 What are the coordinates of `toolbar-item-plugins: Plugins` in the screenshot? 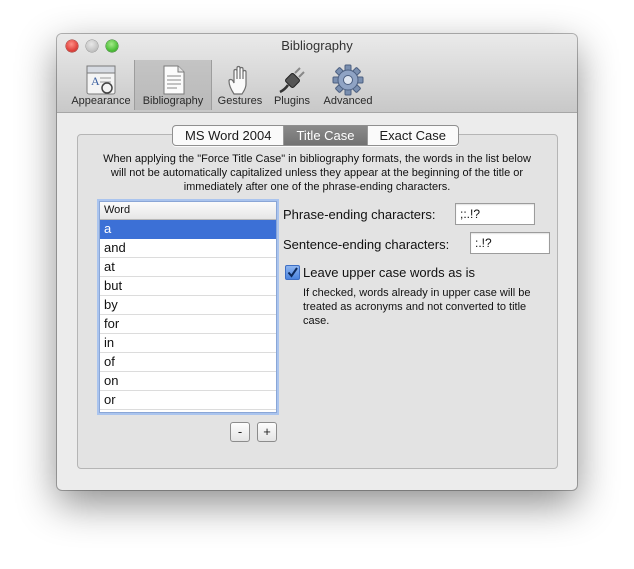 It's located at (292, 85).